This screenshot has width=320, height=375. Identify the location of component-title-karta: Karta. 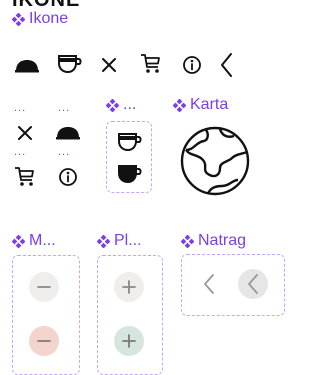
(200, 105).